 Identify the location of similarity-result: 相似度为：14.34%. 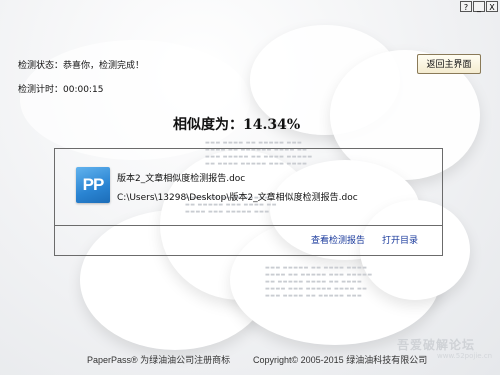
(237, 125).